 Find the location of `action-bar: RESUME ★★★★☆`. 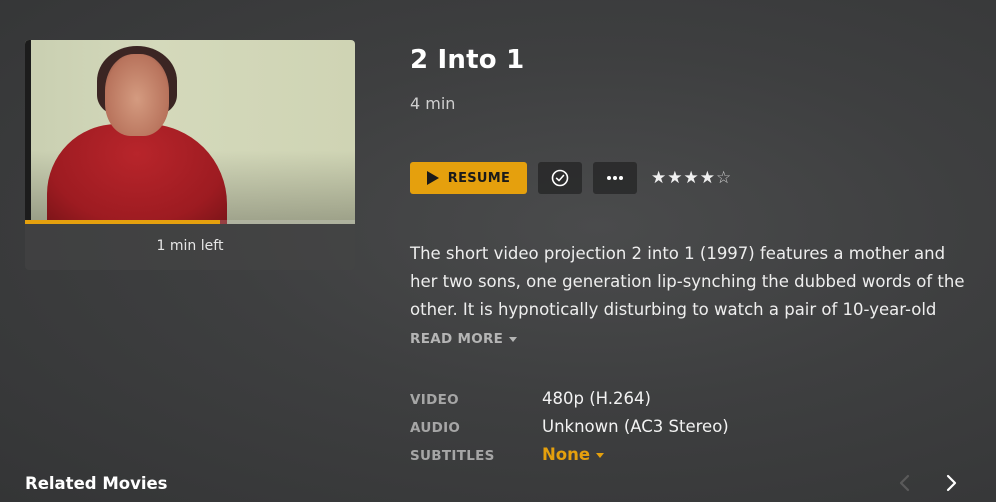

action-bar: RESUME ★★★★☆ is located at coordinates (571, 178).